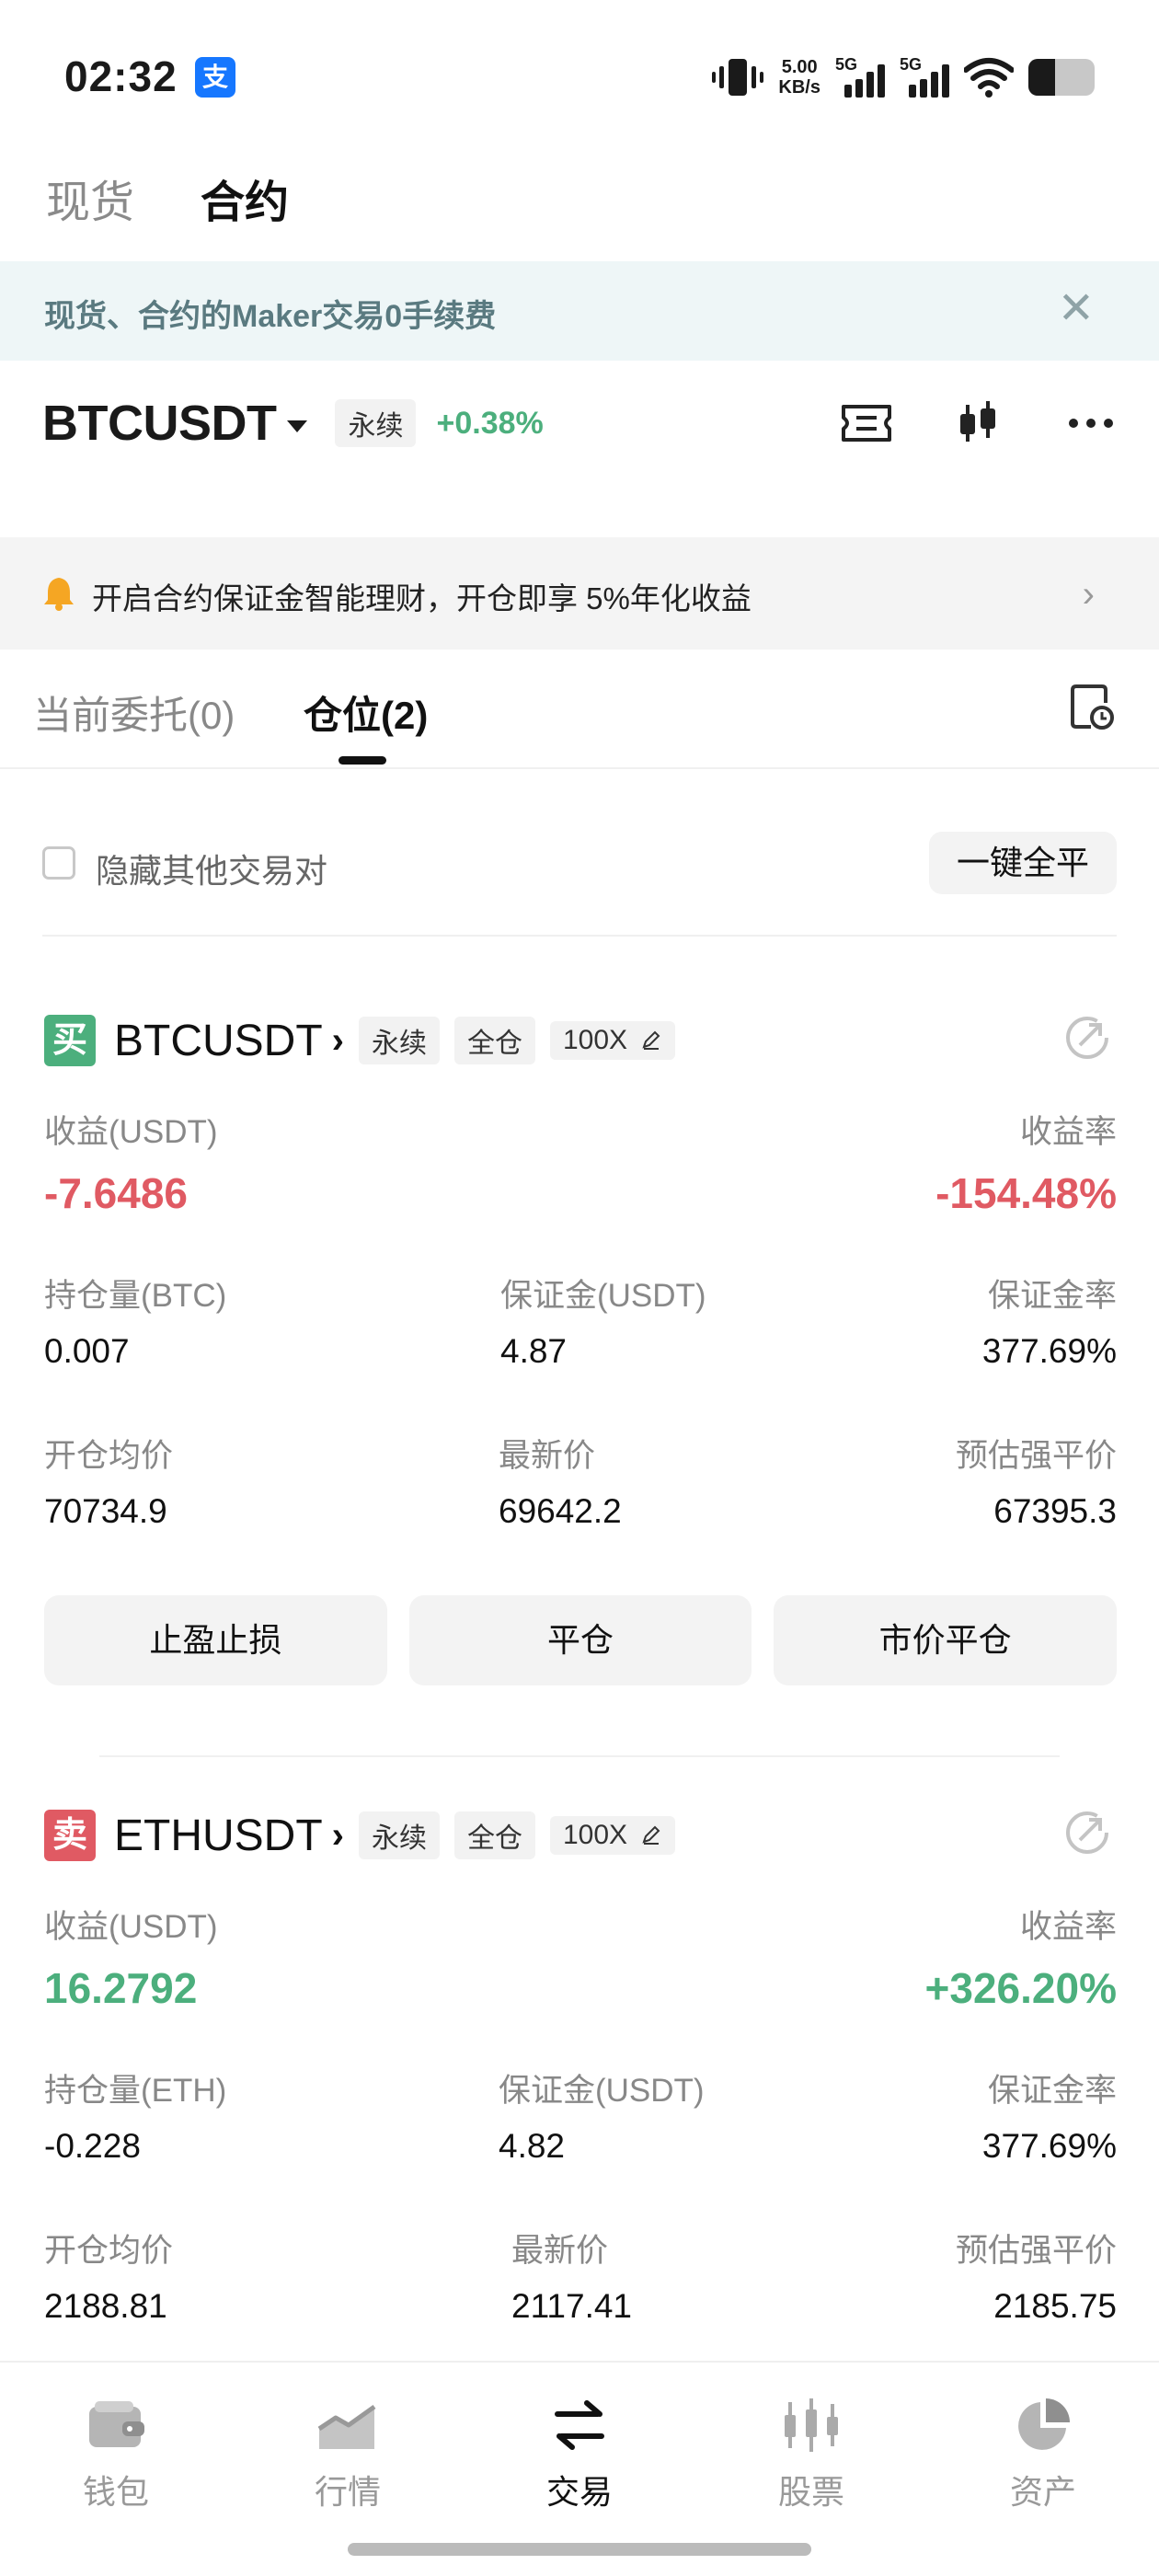  Describe the element at coordinates (1044, 2424) in the screenshot. I see `assets-pie-icon` at that location.